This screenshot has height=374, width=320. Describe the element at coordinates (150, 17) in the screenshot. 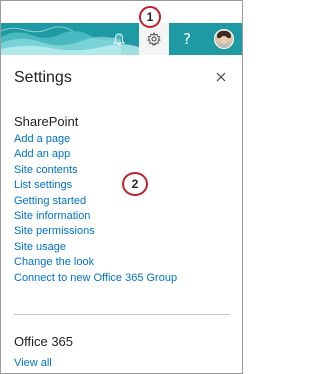

I see `callout-1: 1` at that location.